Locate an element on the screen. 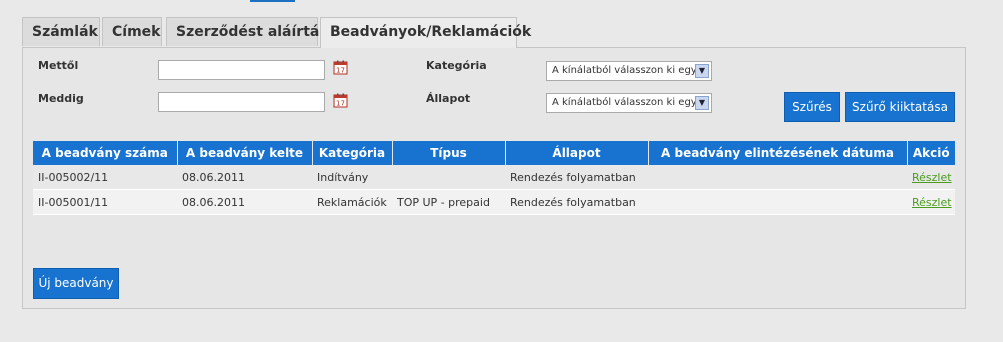  column-header-date: A beadvány kelte is located at coordinates (245, 153).